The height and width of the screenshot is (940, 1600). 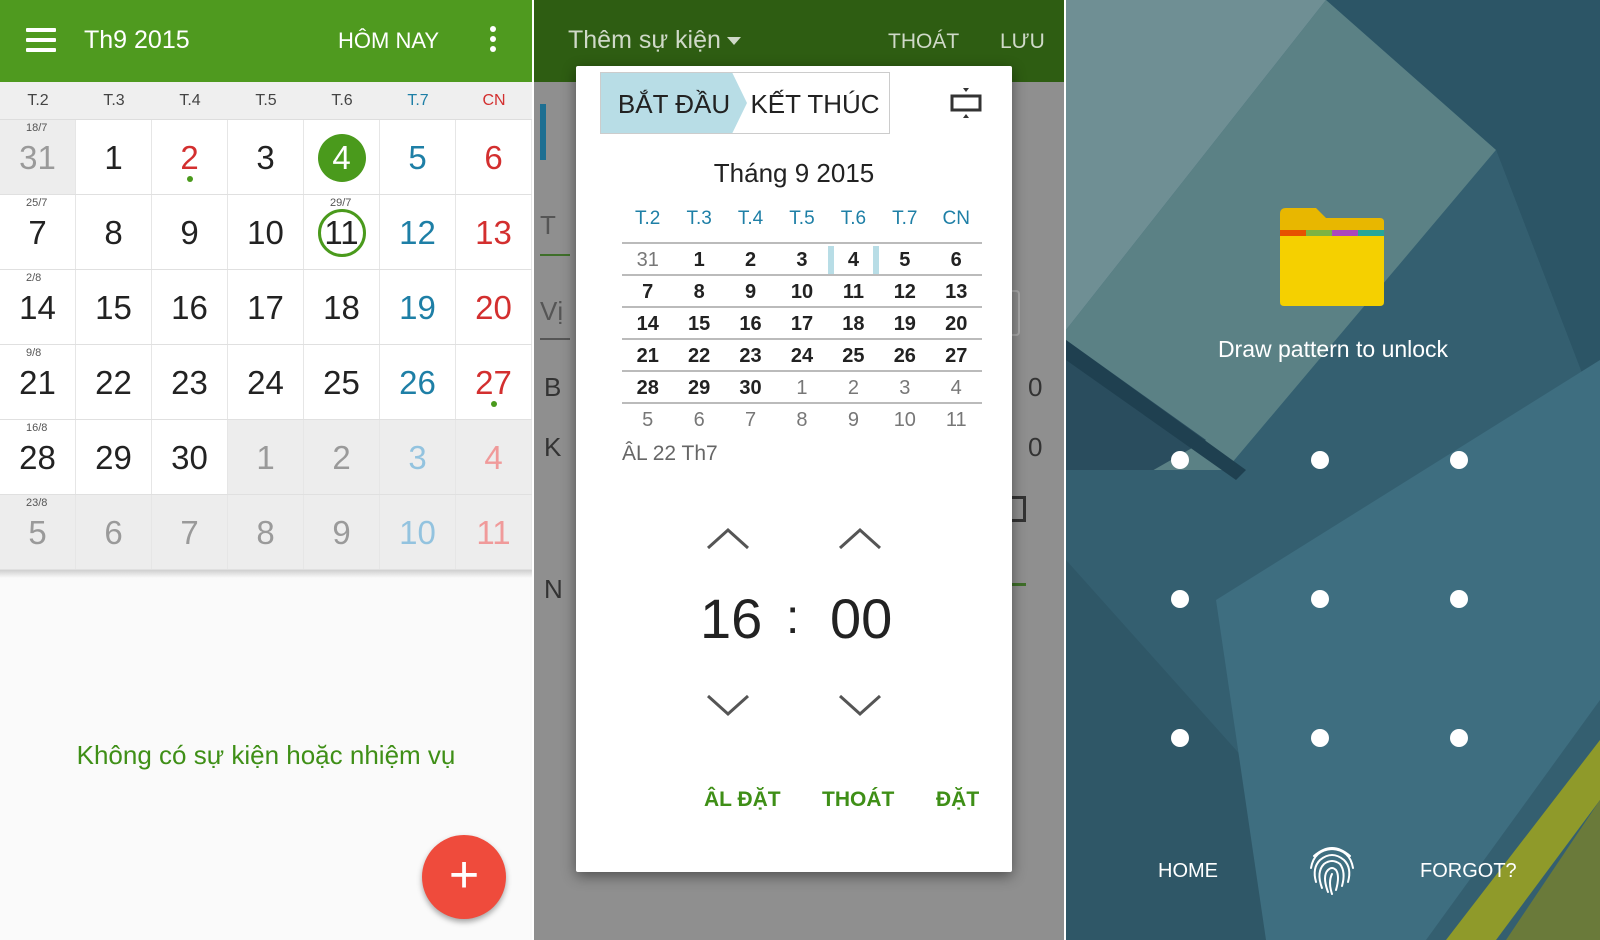 I want to click on fingerprint-icon, so click(x=1332, y=869).